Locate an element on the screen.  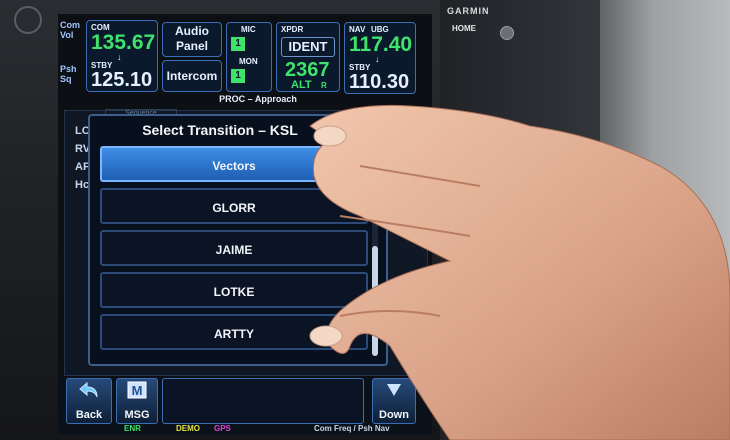
xpdr-reply: R is located at coordinates (324, 85).